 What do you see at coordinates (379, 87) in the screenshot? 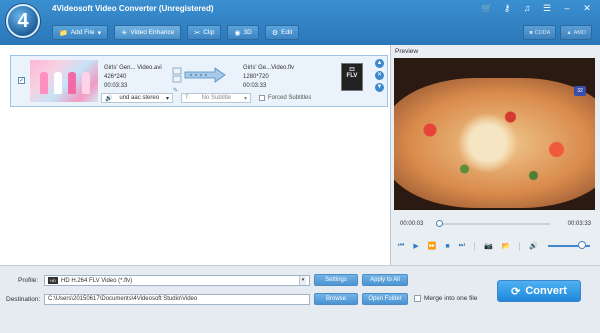
I see `move-down-icon: ▼` at bounding box center [379, 87].